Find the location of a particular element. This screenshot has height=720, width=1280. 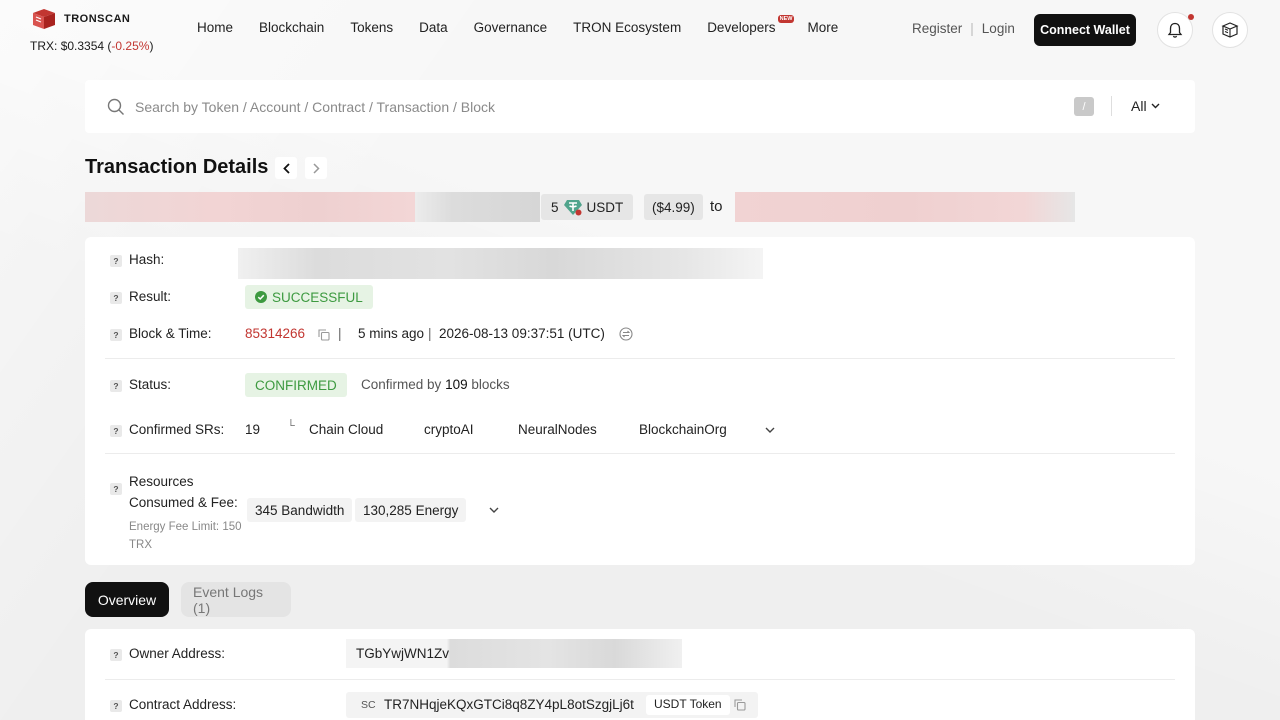

result-badge: SUCCESSFUL is located at coordinates (309, 297).